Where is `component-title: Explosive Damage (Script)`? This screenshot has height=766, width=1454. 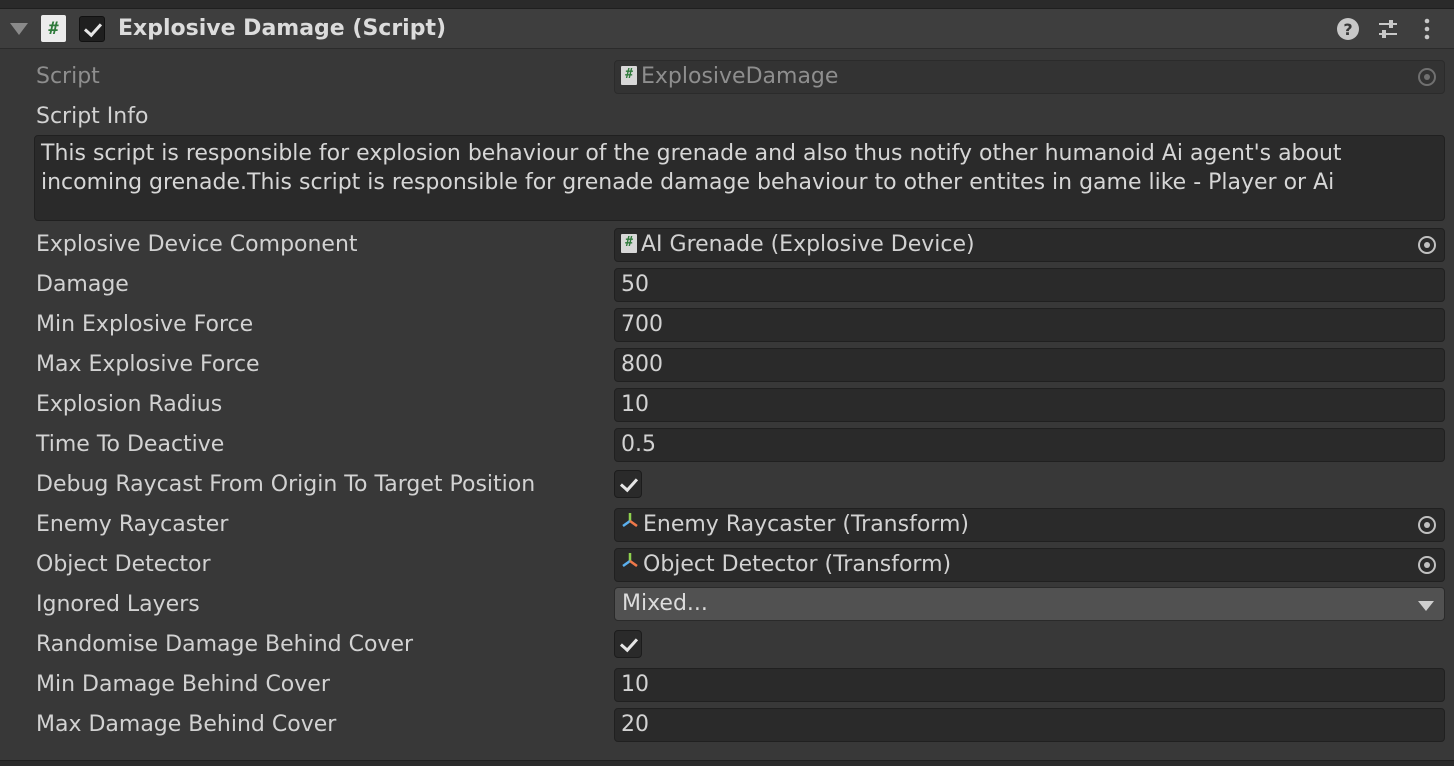
component-title: Explosive Damage (Script) is located at coordinates (282, 28).